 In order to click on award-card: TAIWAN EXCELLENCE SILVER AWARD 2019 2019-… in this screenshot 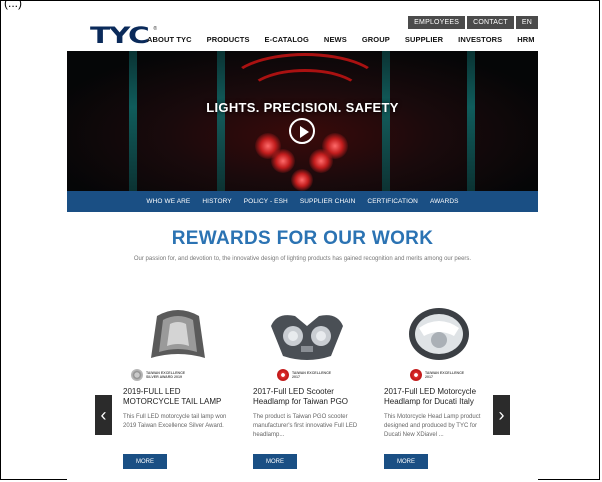, I will do `click(178, 387)`.